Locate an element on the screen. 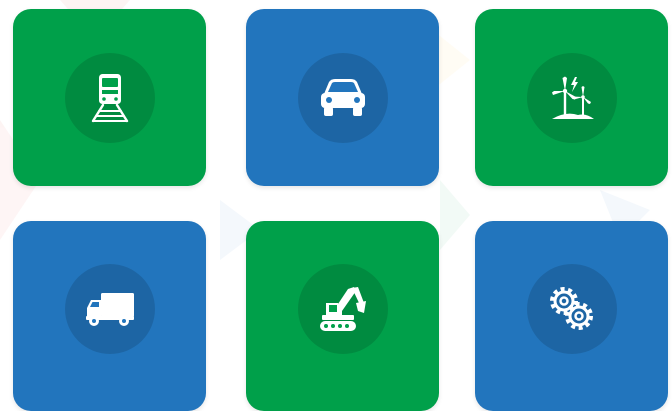  gears-icon-circle is located at coordinates (571, 309).